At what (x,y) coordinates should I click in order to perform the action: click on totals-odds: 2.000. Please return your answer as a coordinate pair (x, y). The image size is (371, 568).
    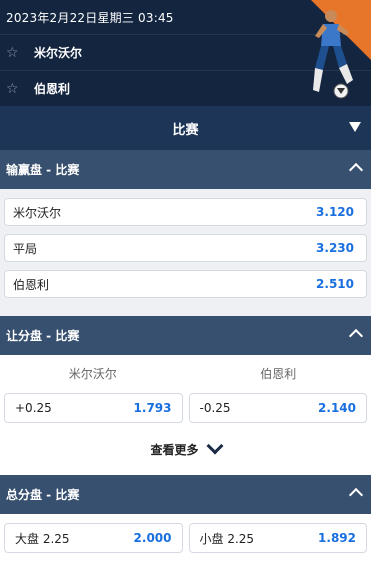
    Looking at the image, I should click on (152, 538).